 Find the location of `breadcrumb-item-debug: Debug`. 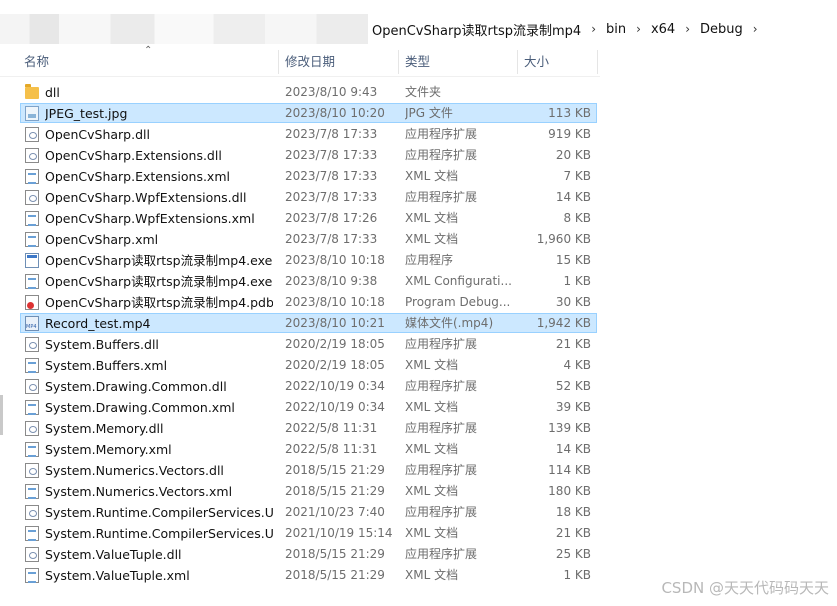

breadcrumb-item-debug: Debug is located at coordinates (721, 29).